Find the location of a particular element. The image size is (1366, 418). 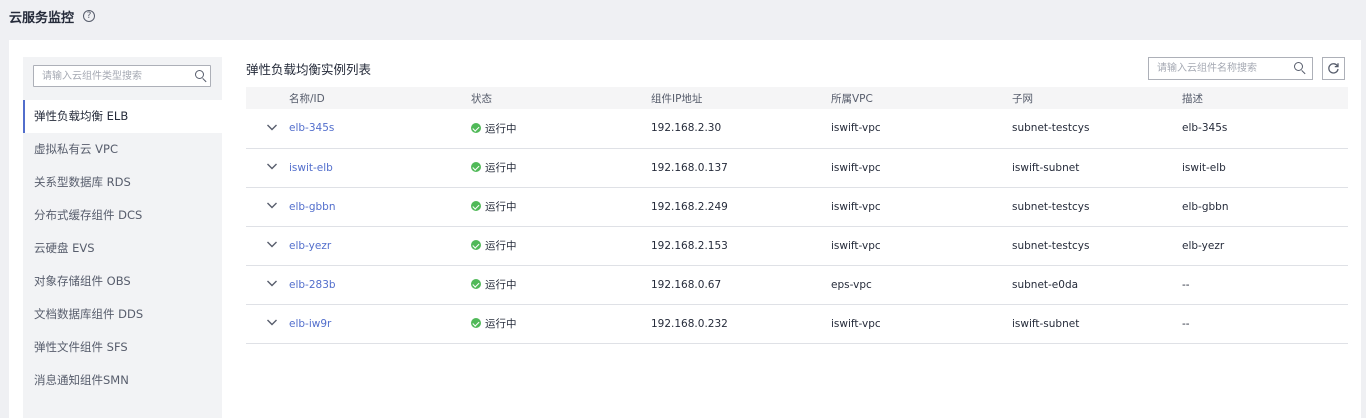

help-icon: ? is located at coordinates (89, 16).